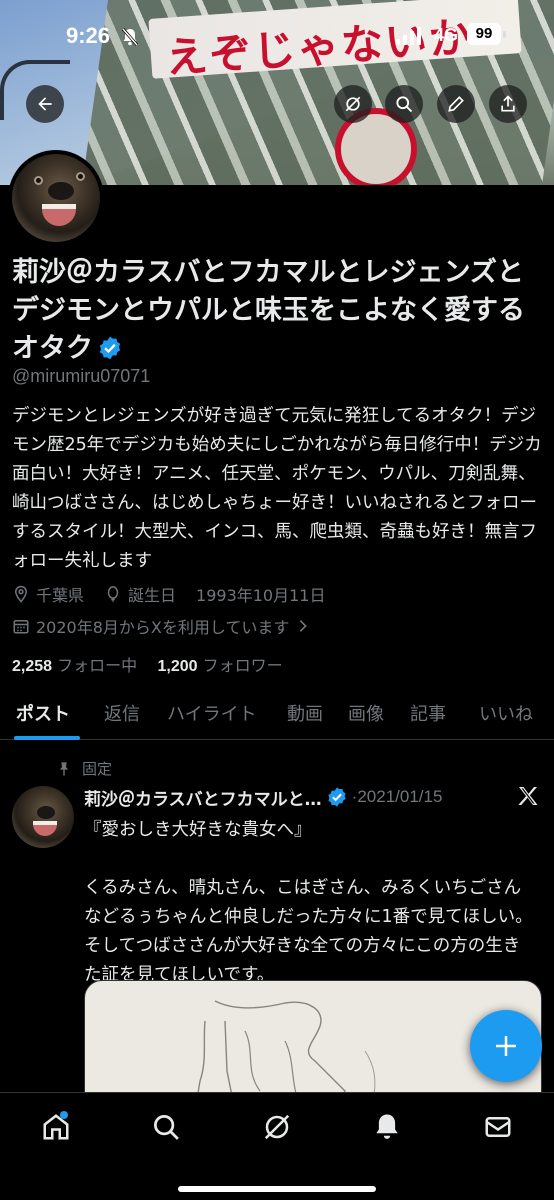 Image resolution: width=554 pixels, height=1200 pixels. Describe the element at coordinates (46, 812) in the screenshot. I see `post-avatar-snout` at that location.